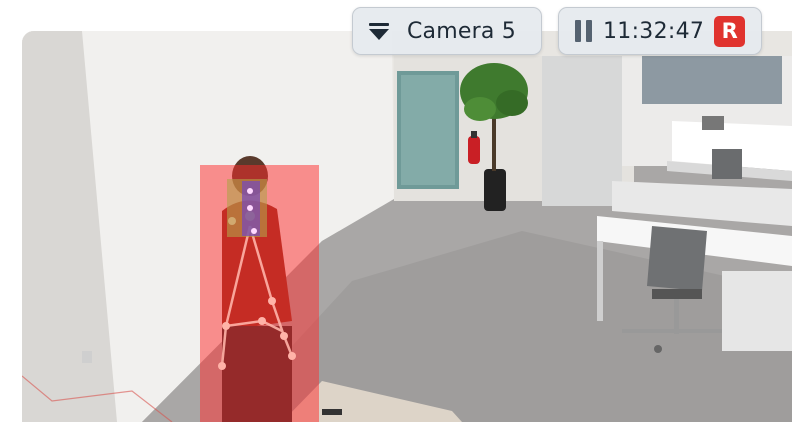 Image resolution: width=792 pixels, height=422 pixels. I want to click on camera-name-label: Camera 5, so click(461, 31).